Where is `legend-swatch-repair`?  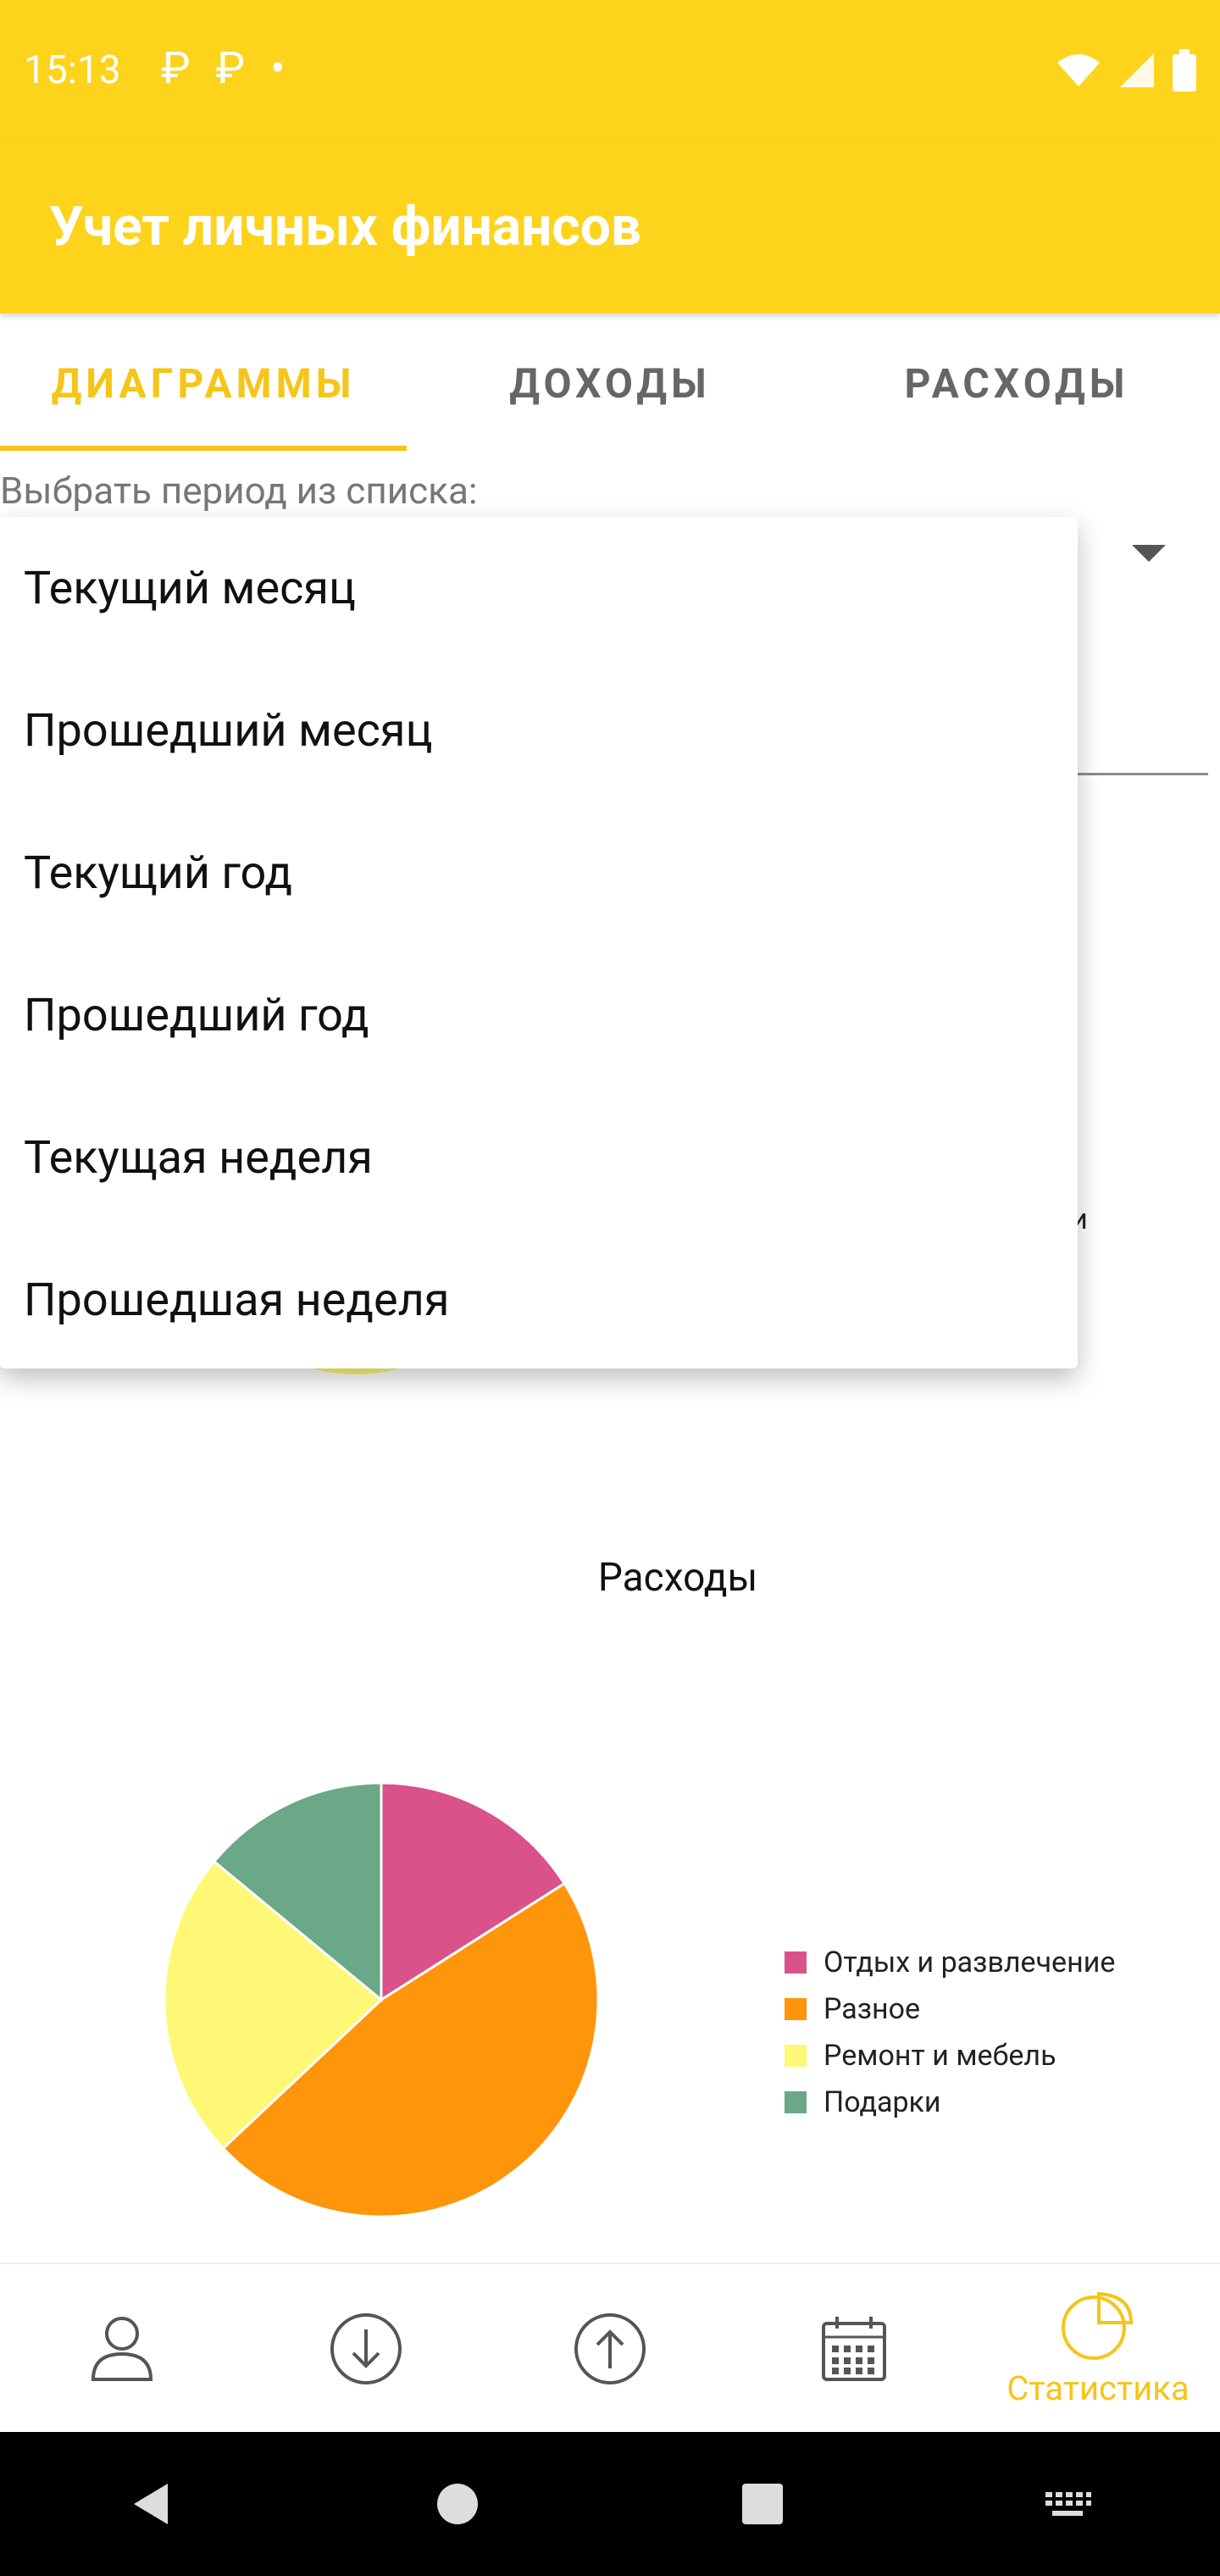
legend-swatch-repair is located at coordinates (796, 2055).